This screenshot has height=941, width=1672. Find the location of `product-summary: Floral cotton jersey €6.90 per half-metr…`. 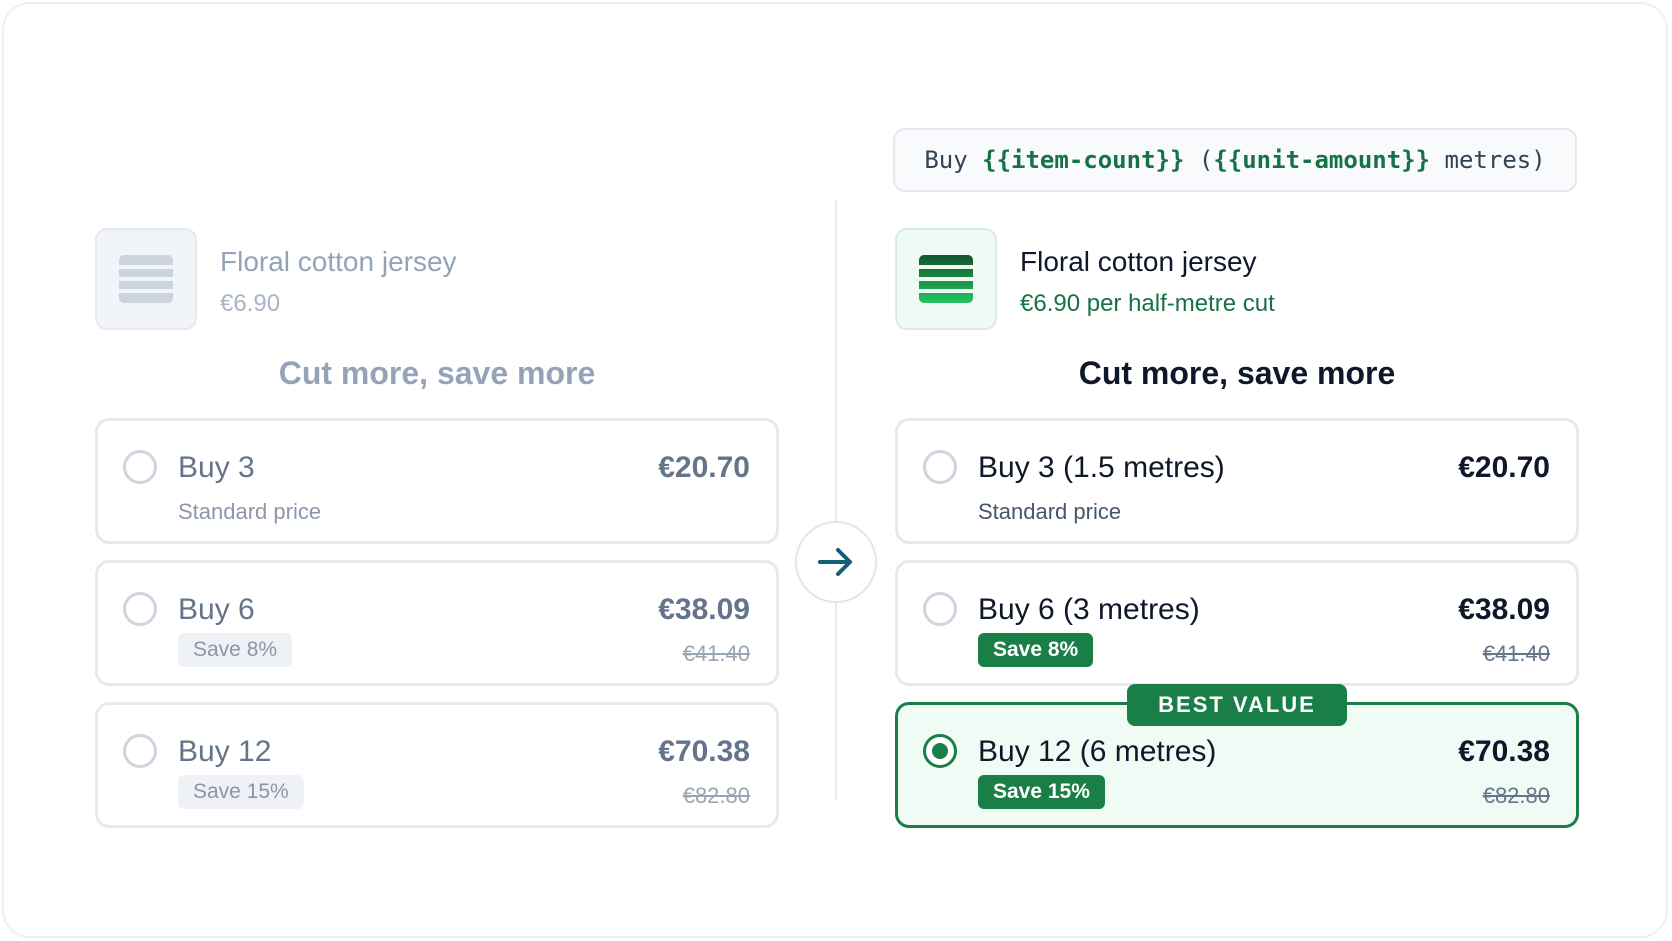

product-summary: Floral cotton jersey €6.90 per half-metr… is located at coordinates (1237, 279).